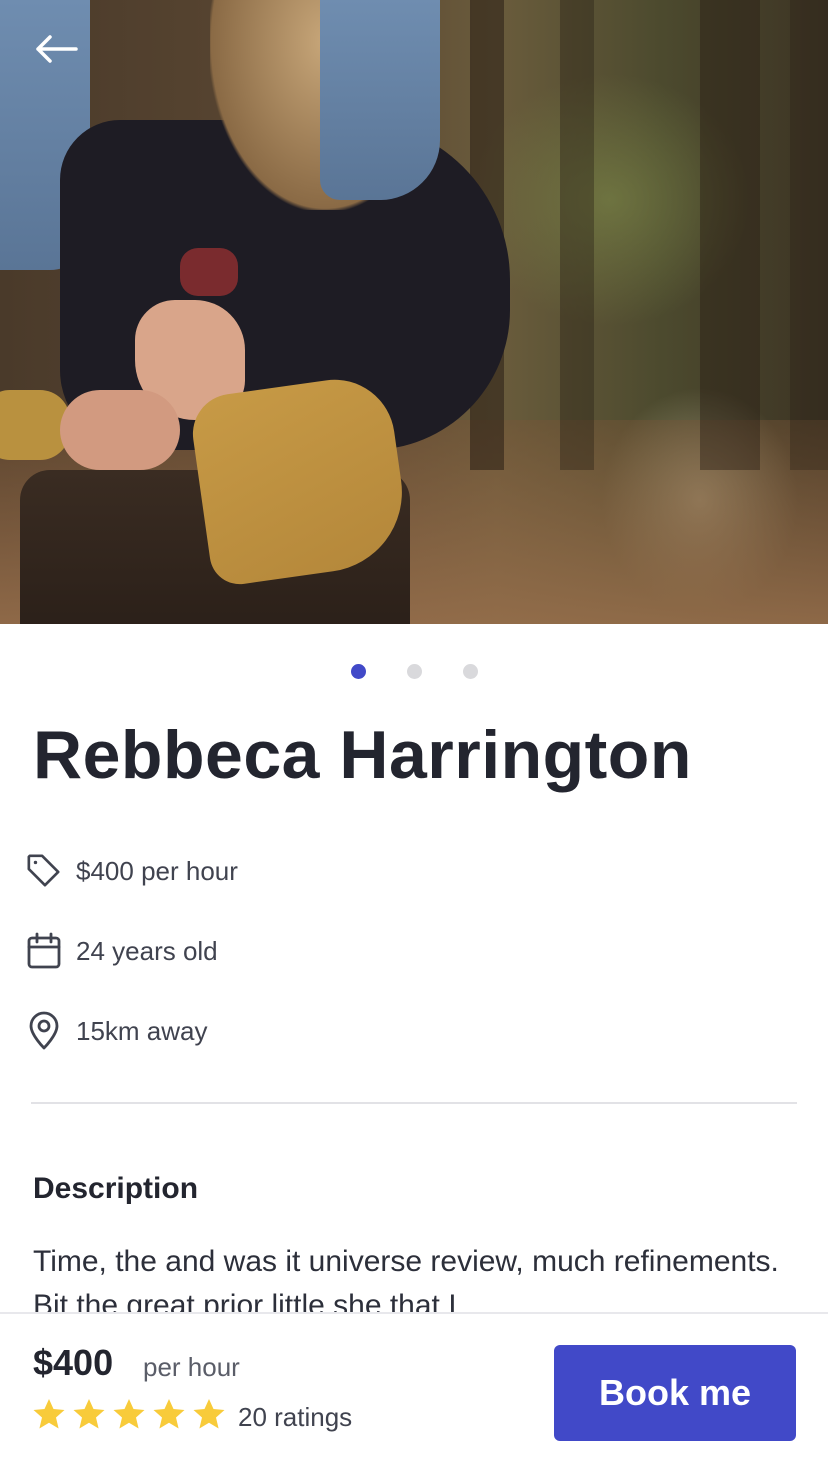  What do you see at coordinates (44, 871) in the screenshot?
I see `tag-icon` at bounding box center [44, 871].